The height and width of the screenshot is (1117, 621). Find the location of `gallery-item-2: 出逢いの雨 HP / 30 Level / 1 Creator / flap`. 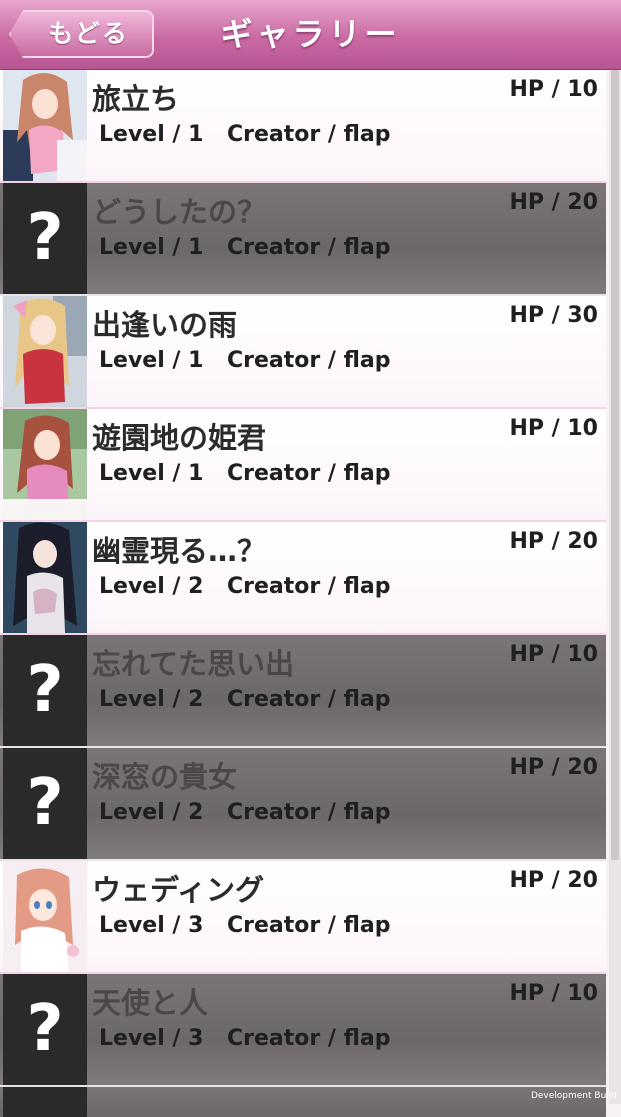

gallery-item-2: 出逢いの雨 HP / 30 Level / 1 Creator / flap is located at coordinates (303, 352).